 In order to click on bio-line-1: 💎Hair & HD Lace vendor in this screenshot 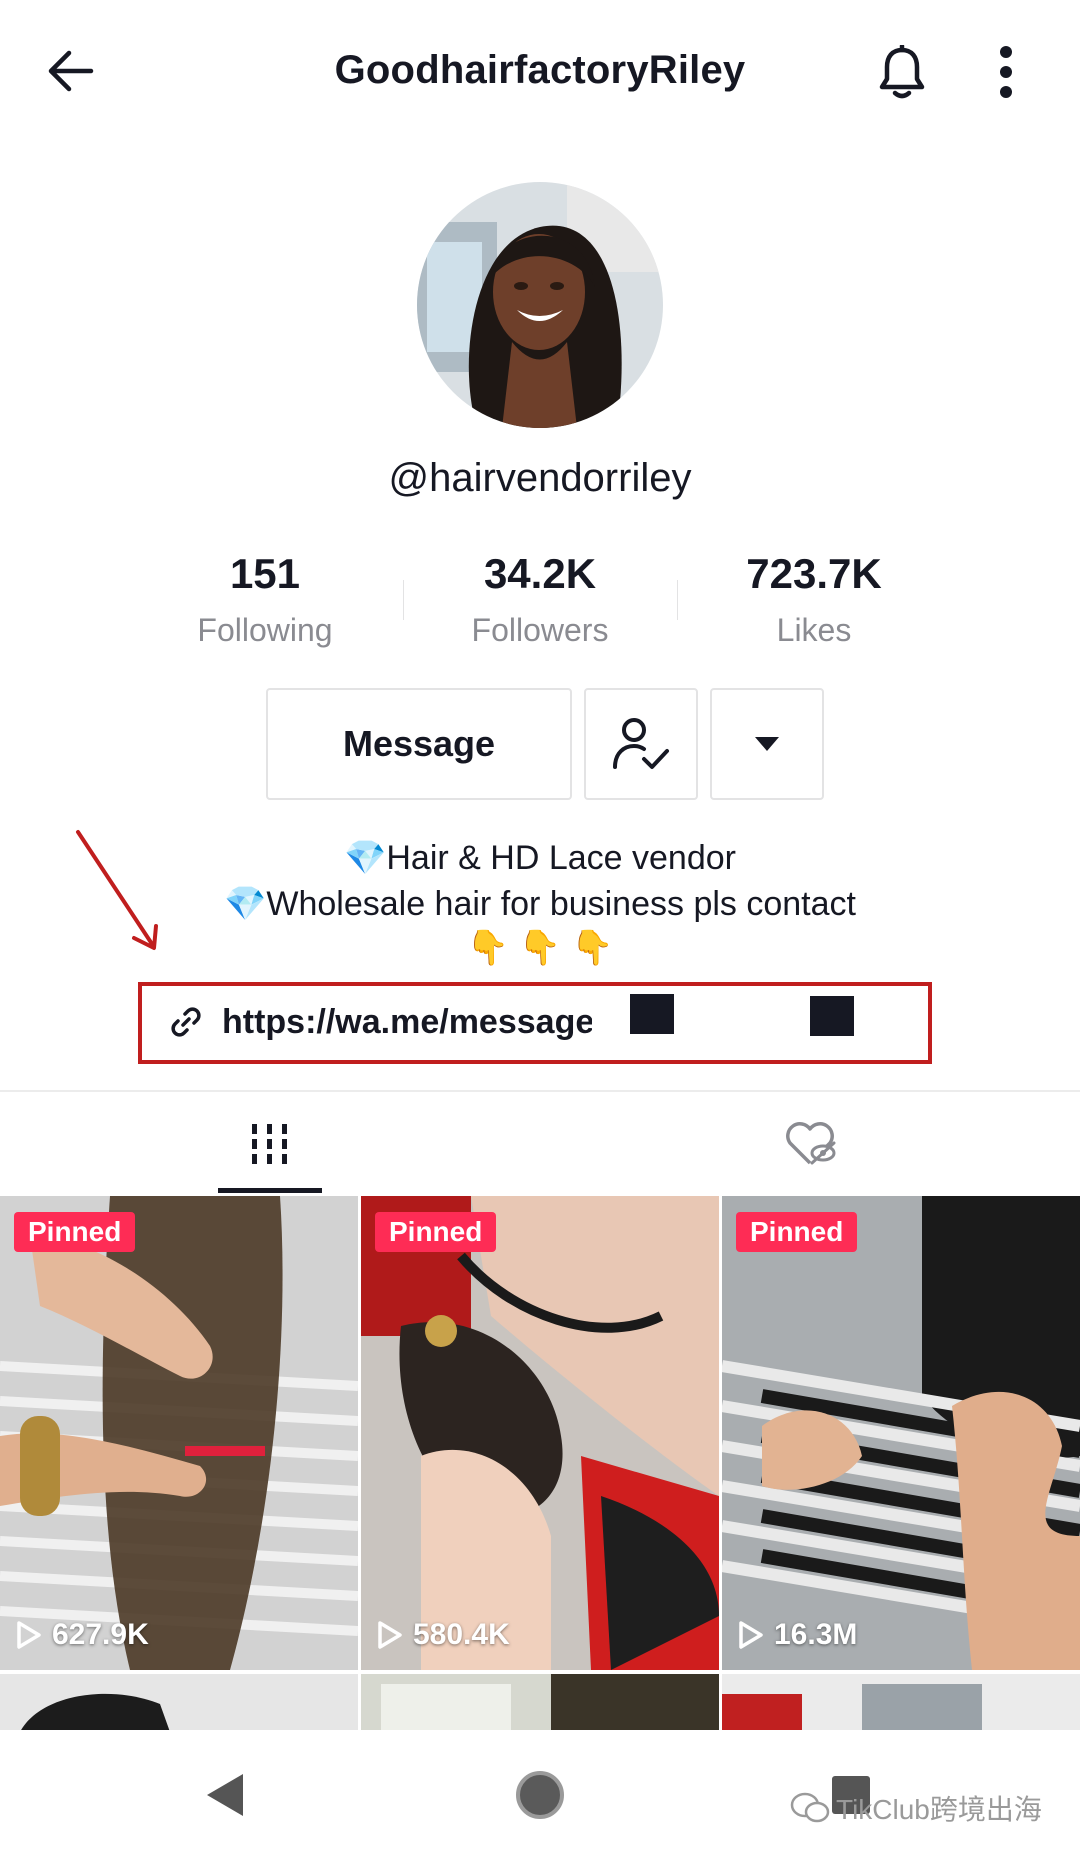, I will do `click(540, 858)`.